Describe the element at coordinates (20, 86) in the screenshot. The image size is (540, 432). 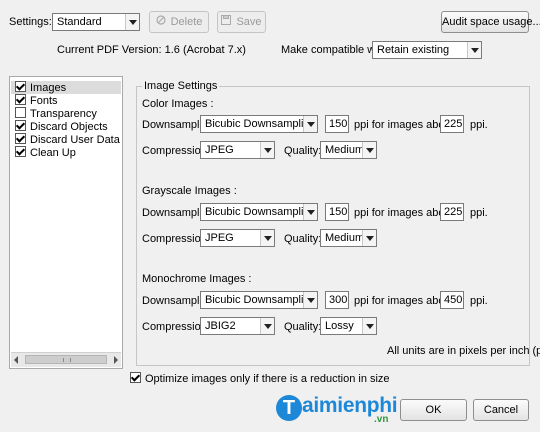
I see `checkbox-images` at that location.